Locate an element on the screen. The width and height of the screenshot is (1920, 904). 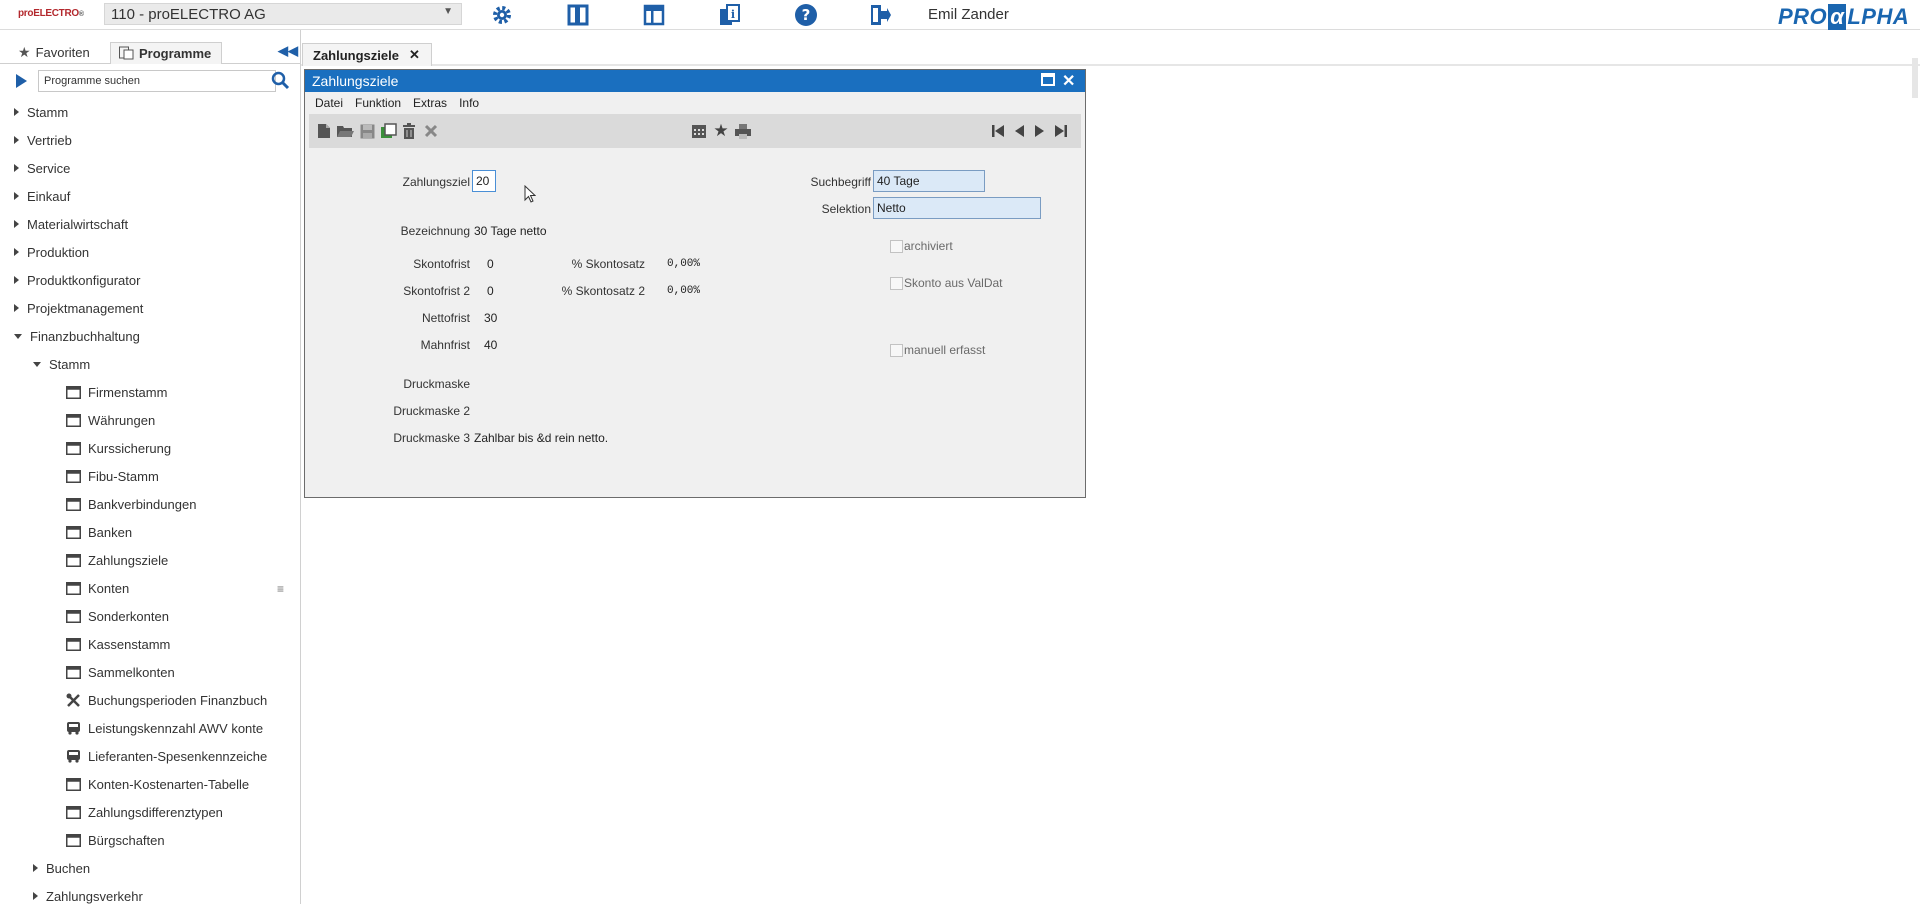
scrollbar is located at coordinates (1915, 78).